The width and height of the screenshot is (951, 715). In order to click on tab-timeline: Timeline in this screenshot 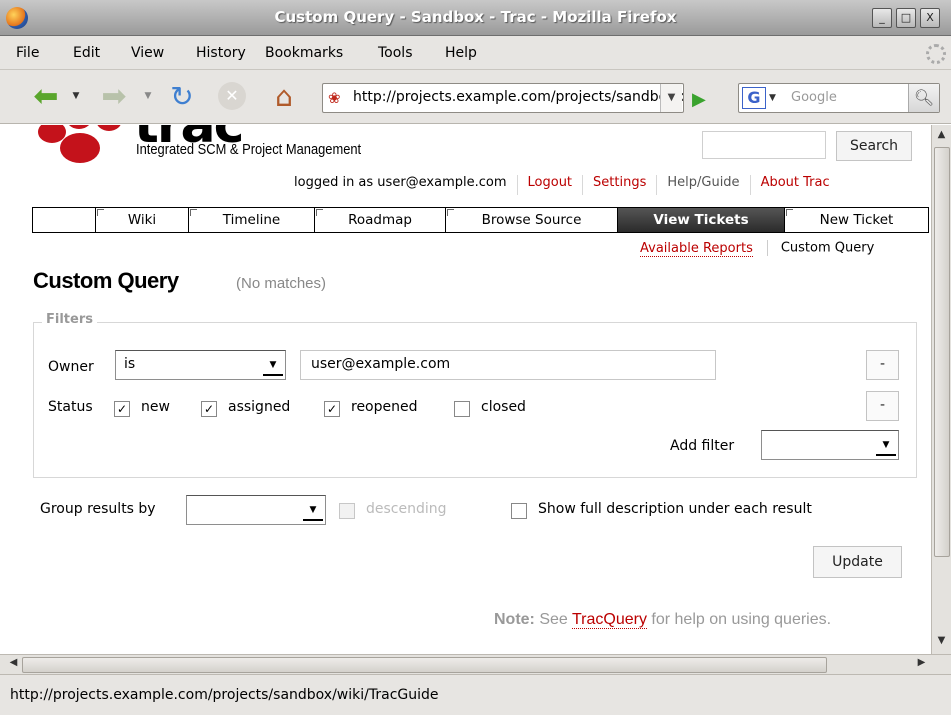, I will do `click(251, 220)`.